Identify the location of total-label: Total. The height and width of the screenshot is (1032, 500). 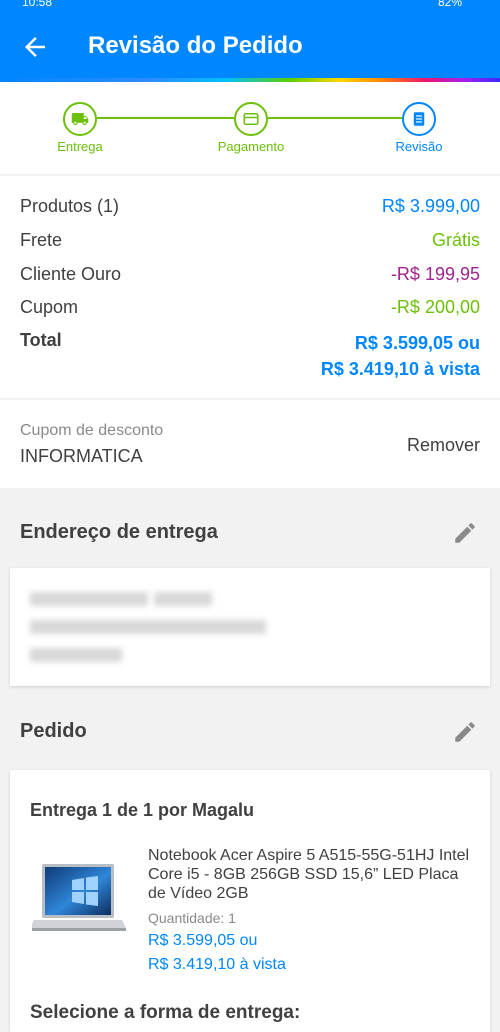
(41, 340).